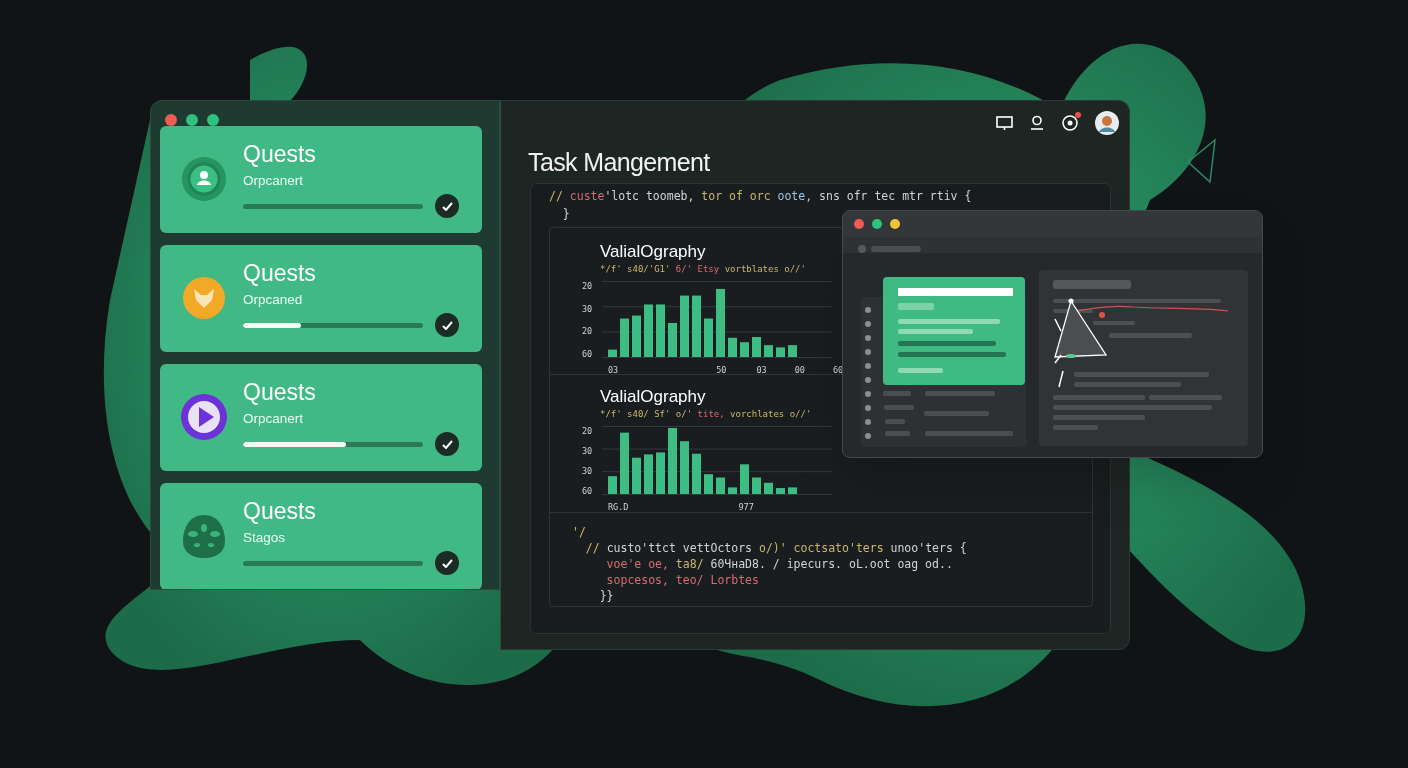 Image resolution: width=1408 pixels, height=768 pixels. What do you see at coordinates (760, 196) in the screenshot?
I see `code-line: // custe'lotc toomeb, tor of orc oote, sns ofr tec mtr rtiv {` at bounding box center [760, 196].